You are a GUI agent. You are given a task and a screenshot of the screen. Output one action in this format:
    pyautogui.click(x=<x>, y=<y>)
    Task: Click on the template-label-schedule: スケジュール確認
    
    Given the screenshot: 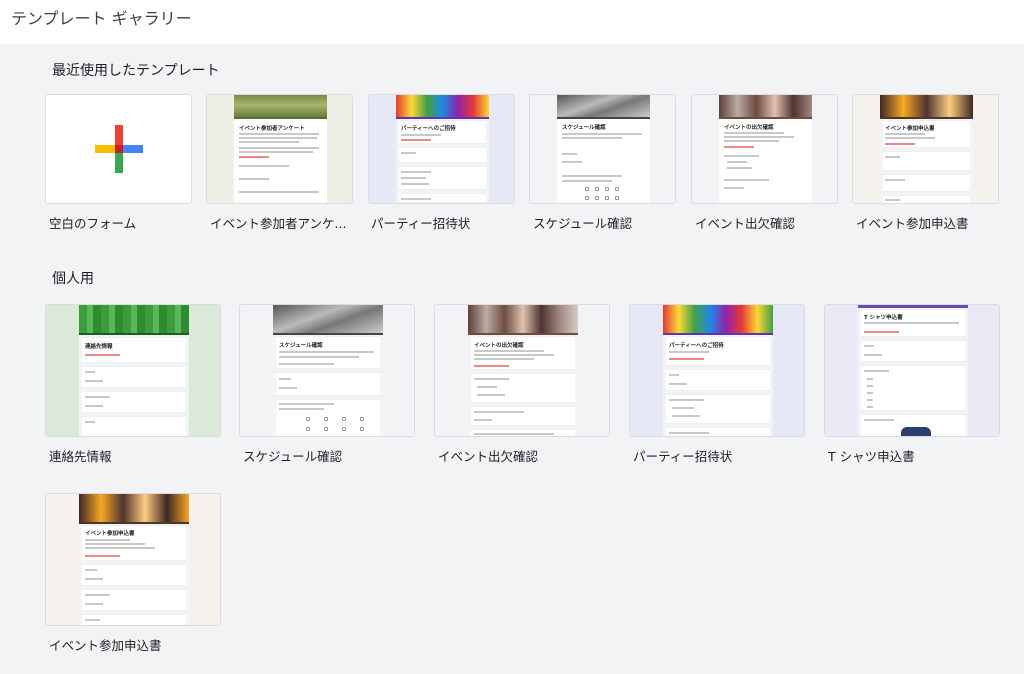 What is the action you would take?
    pyautogui.click(x=603, y=222)
    